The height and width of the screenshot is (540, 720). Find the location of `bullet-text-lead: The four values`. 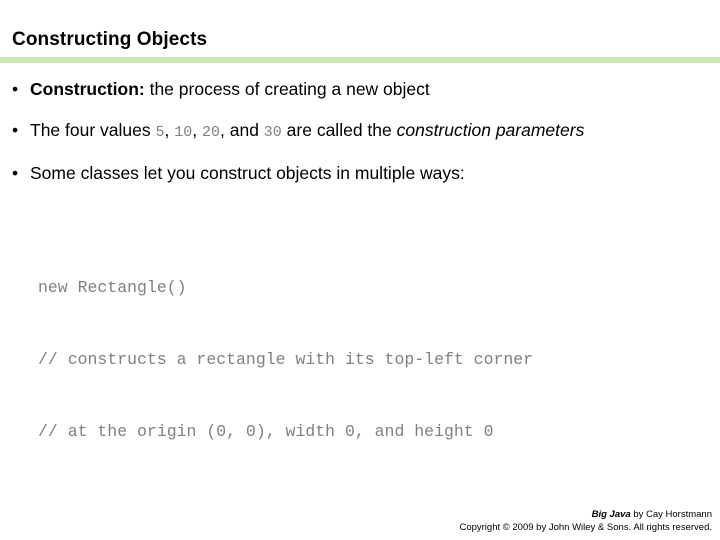

bullet-text-lead: The four values is located at coordinates (93, 130).